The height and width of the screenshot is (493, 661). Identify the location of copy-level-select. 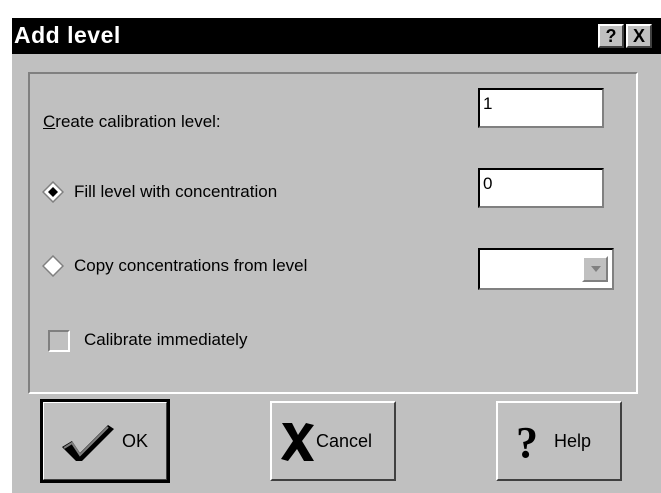
(546, 269).